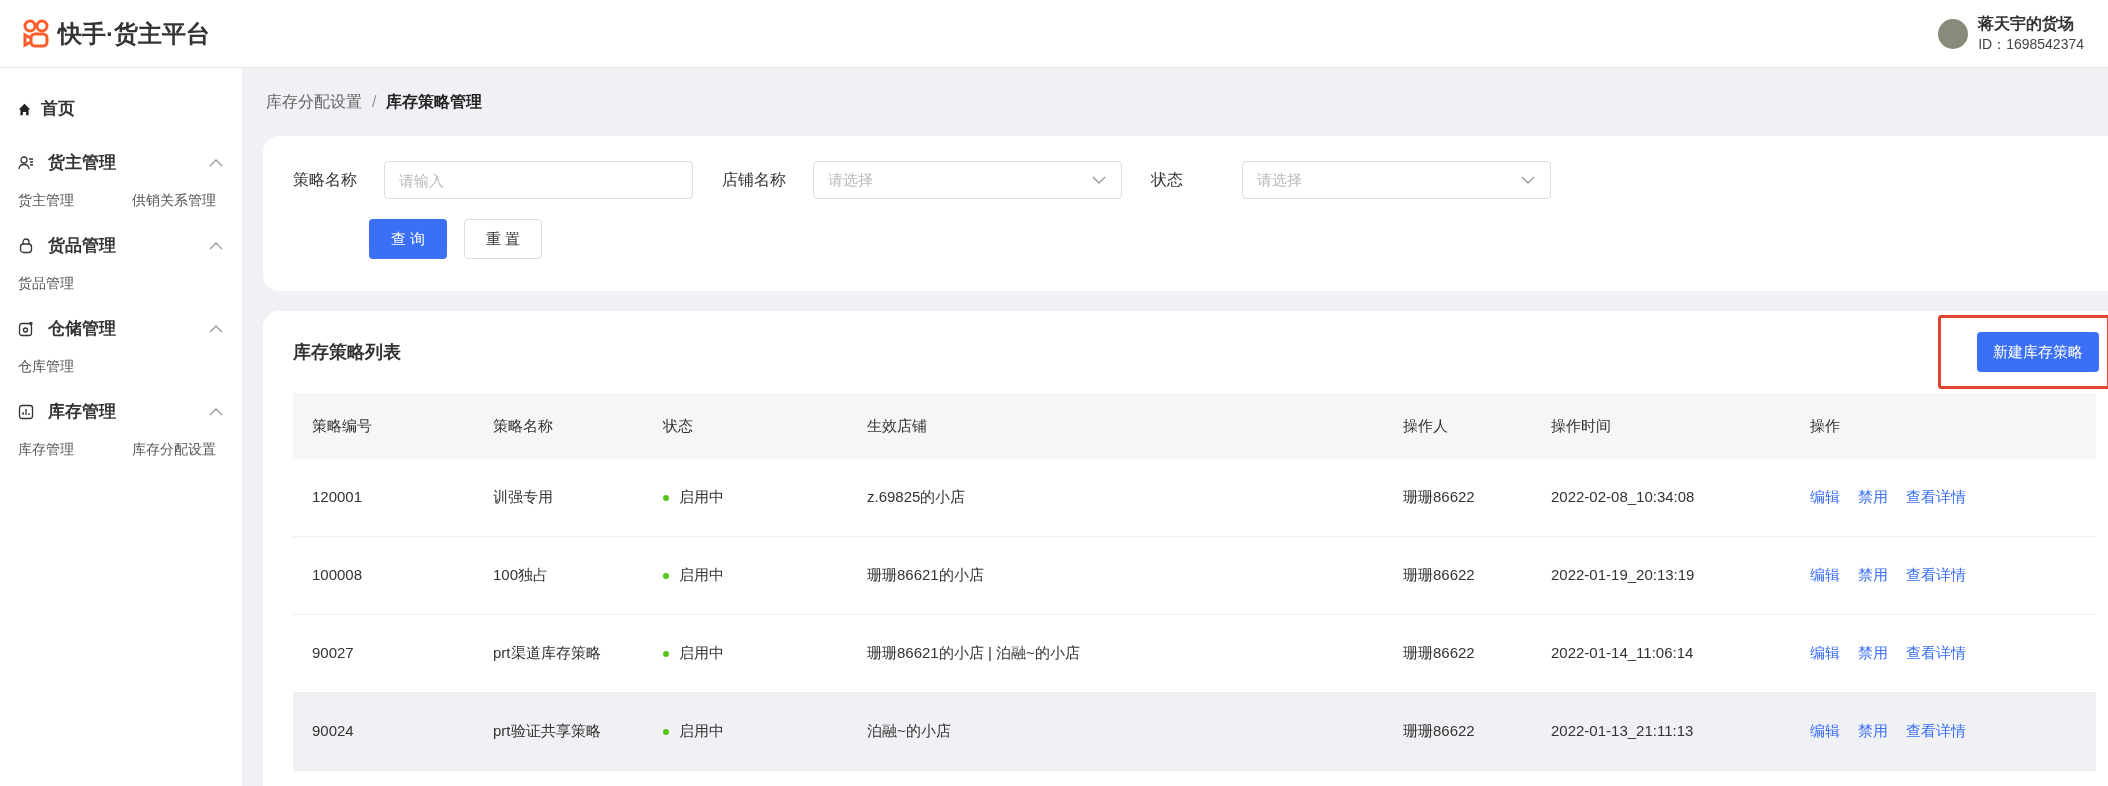  What do you see at coordinates (26, 412) in the screenshot?
I see `chart-icon` at bounding box center [26, 412].